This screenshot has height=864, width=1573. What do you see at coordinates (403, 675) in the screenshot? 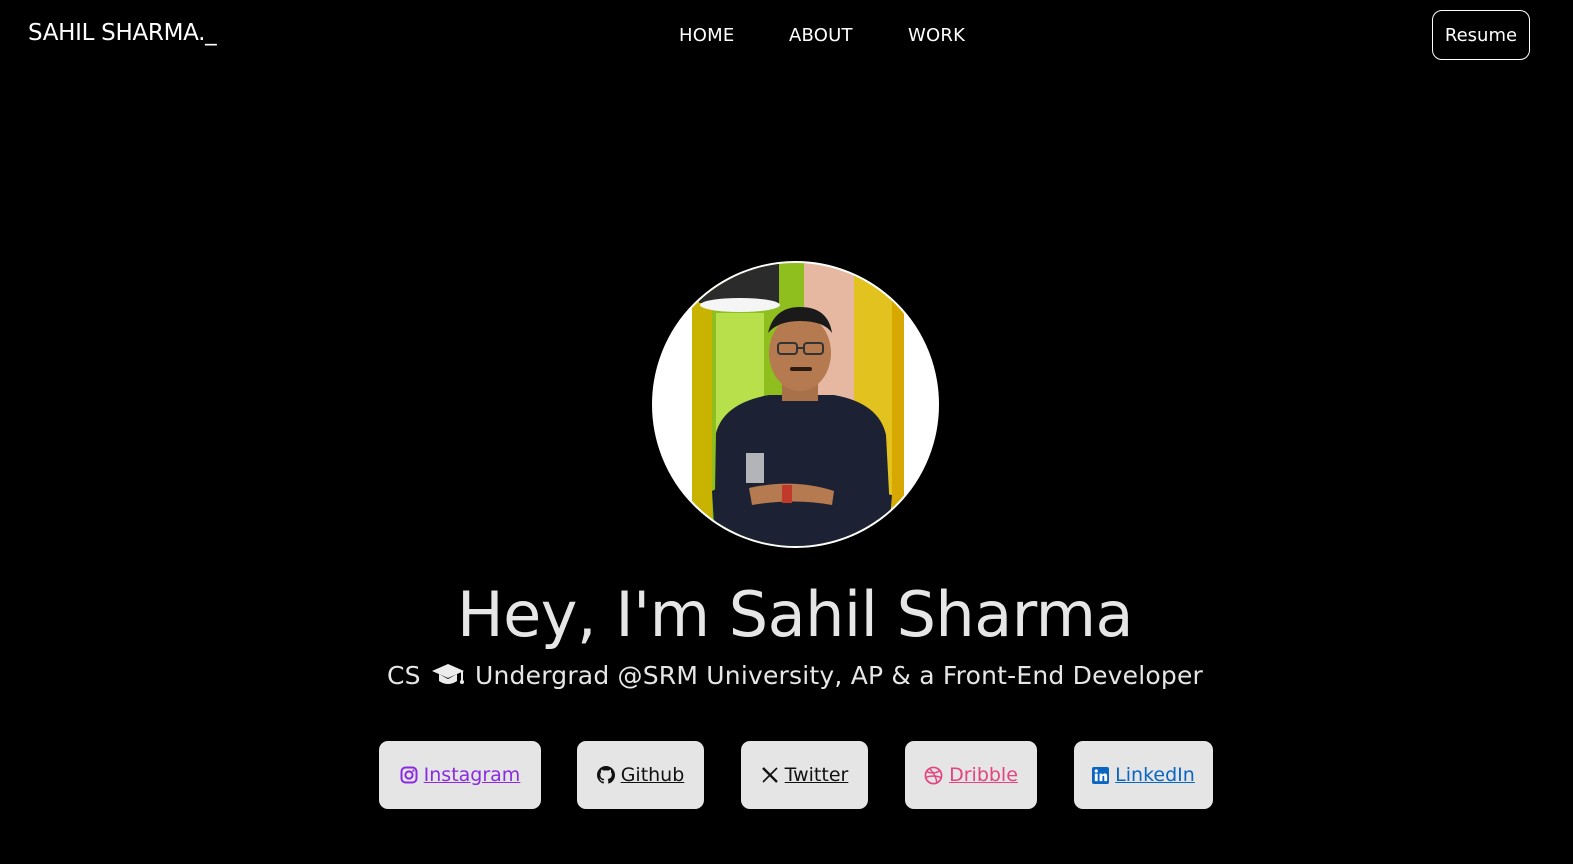
I see `subtitle-prefix: CS` at bounding box center [403, 675].